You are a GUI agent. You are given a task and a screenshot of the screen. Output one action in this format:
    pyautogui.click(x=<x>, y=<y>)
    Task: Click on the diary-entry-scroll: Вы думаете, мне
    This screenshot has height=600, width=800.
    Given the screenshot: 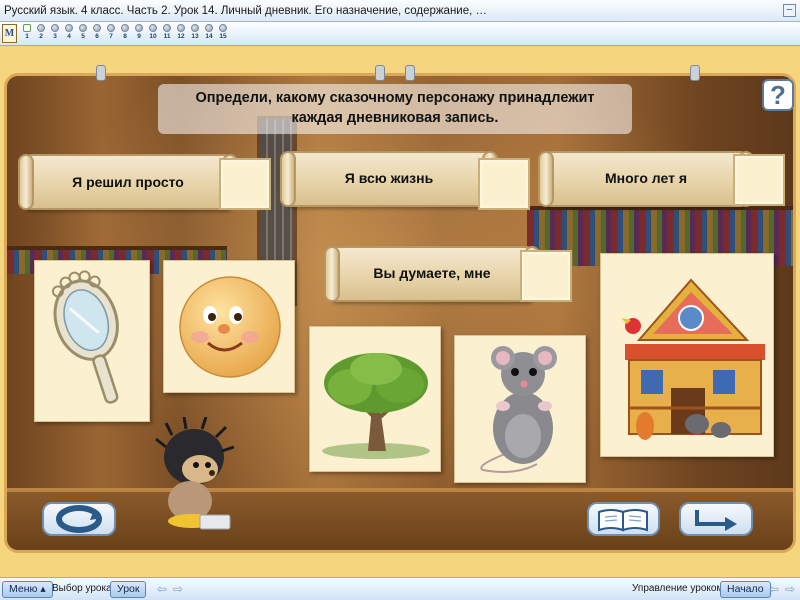 What is the action you would take?
    pyautogui.click(x=432, y=274)
    